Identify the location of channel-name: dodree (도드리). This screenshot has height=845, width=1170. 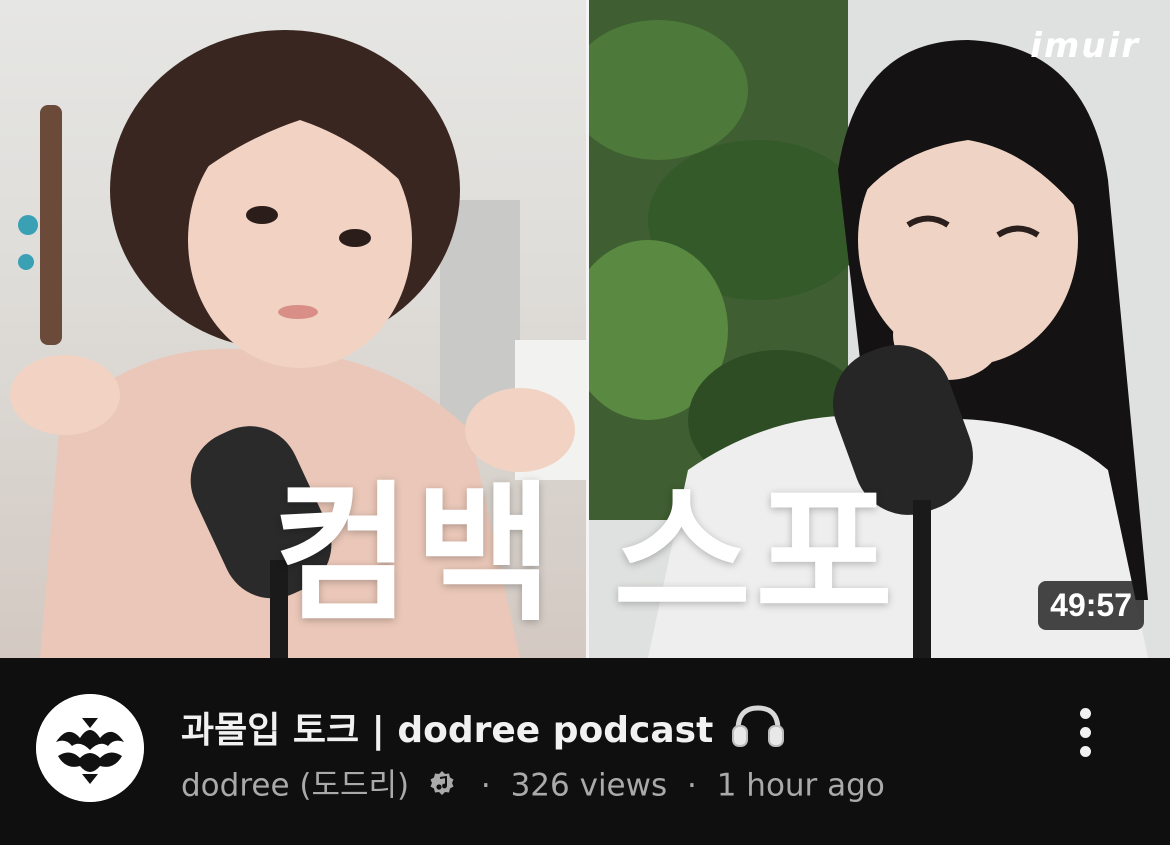
(295, 786).